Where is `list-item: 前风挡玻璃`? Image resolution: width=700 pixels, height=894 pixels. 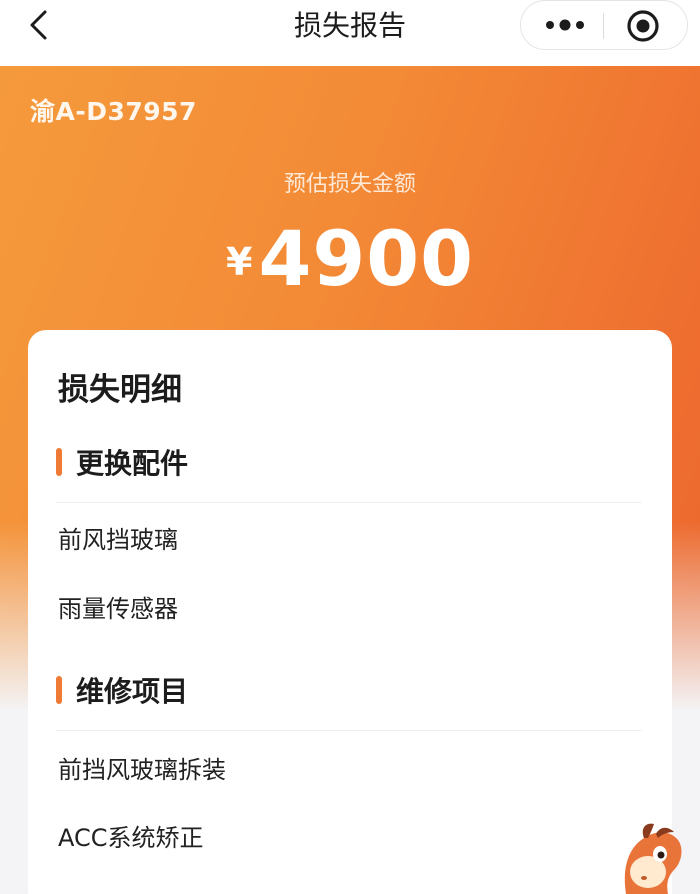 list-item: 前风挡玻璃 is located at coordinates (118, 540).